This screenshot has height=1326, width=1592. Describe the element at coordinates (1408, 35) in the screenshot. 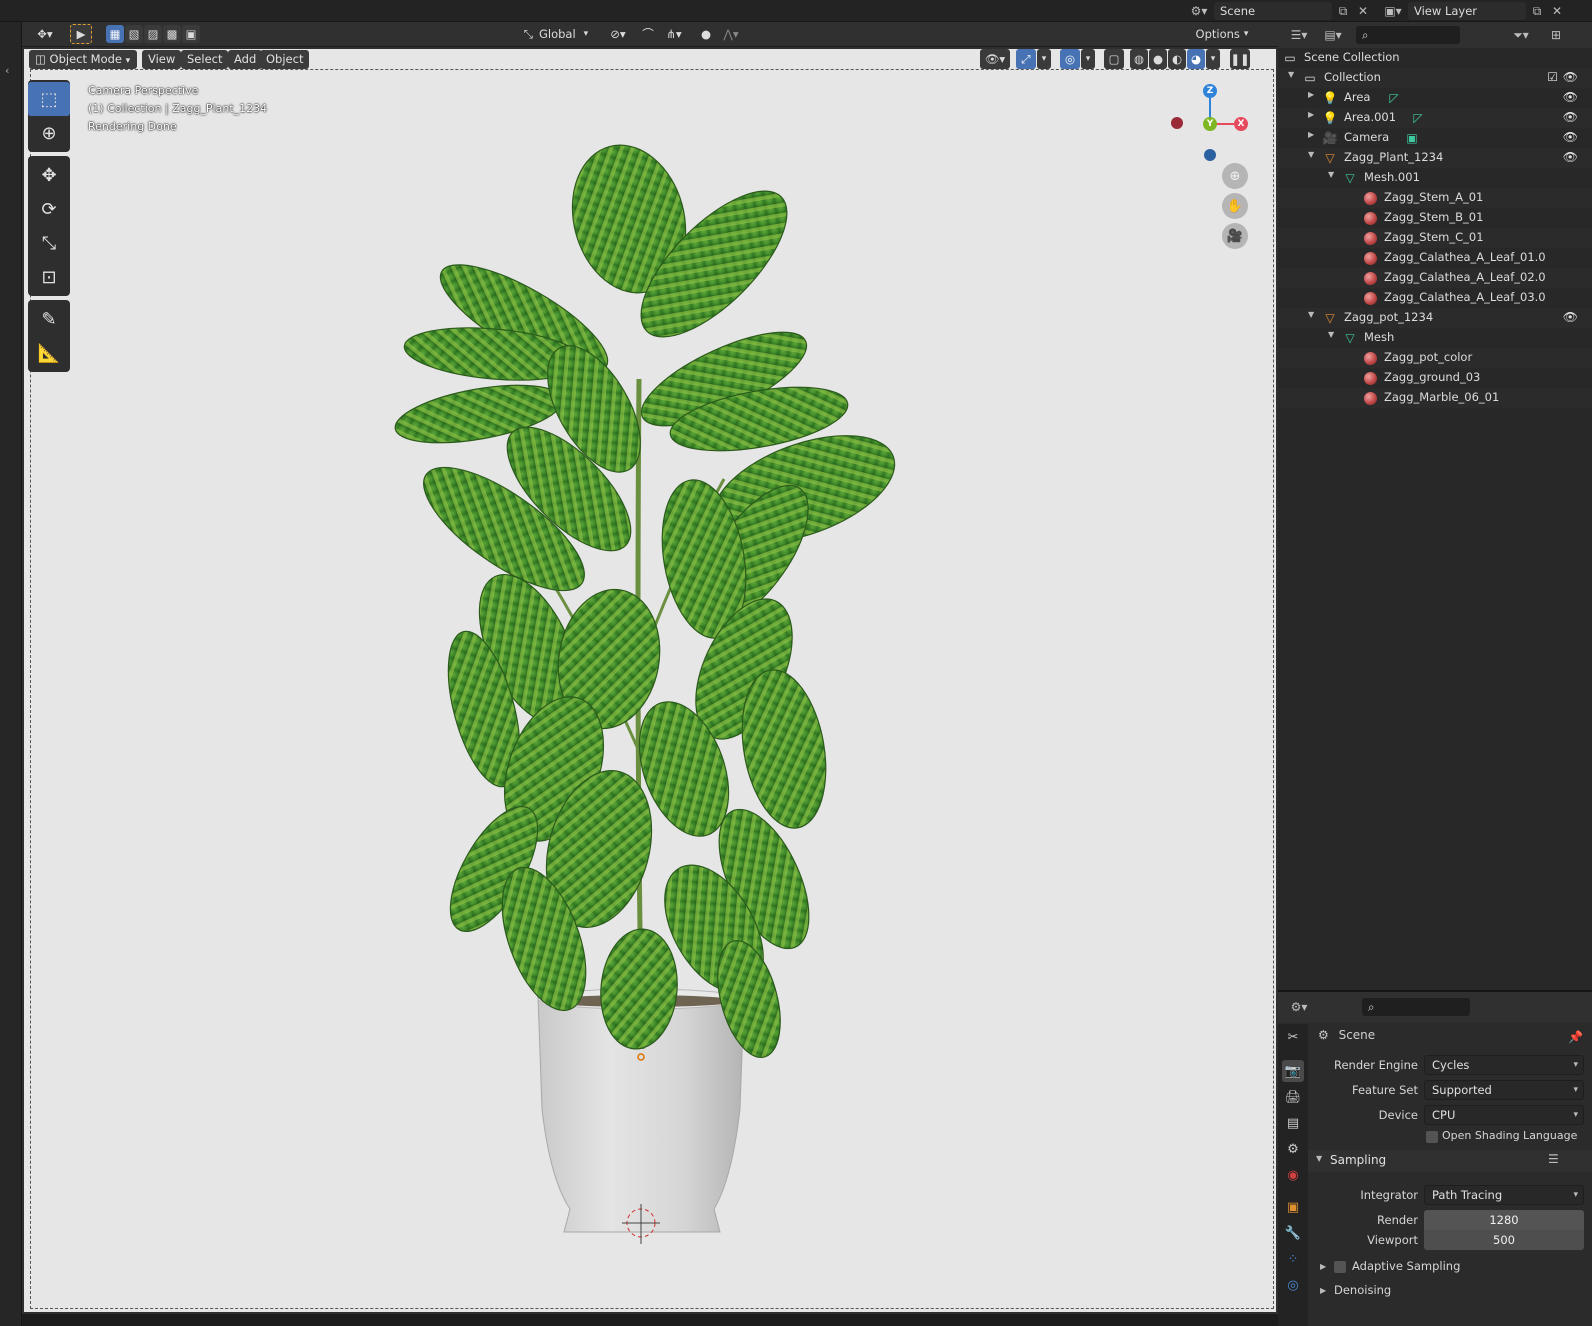

I see `outliner-search-input: ⌕` at that location.